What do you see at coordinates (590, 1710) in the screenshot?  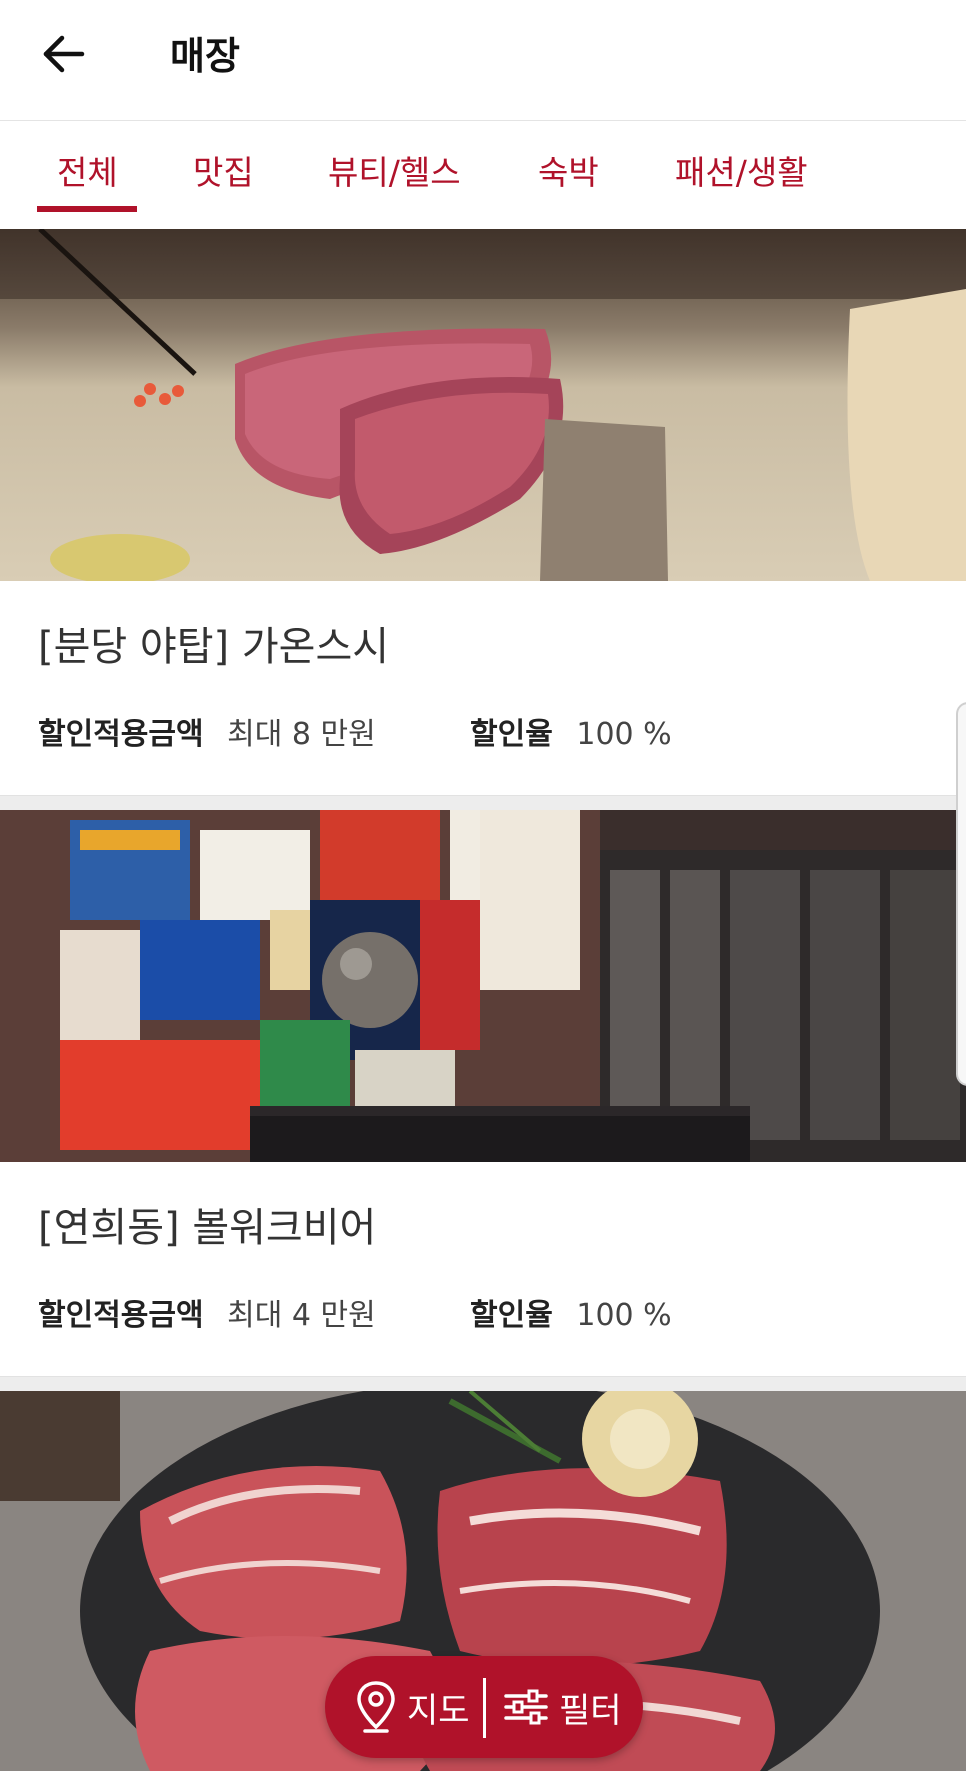 I see `filter-label: 필터` at bounding box center [590, 1710].